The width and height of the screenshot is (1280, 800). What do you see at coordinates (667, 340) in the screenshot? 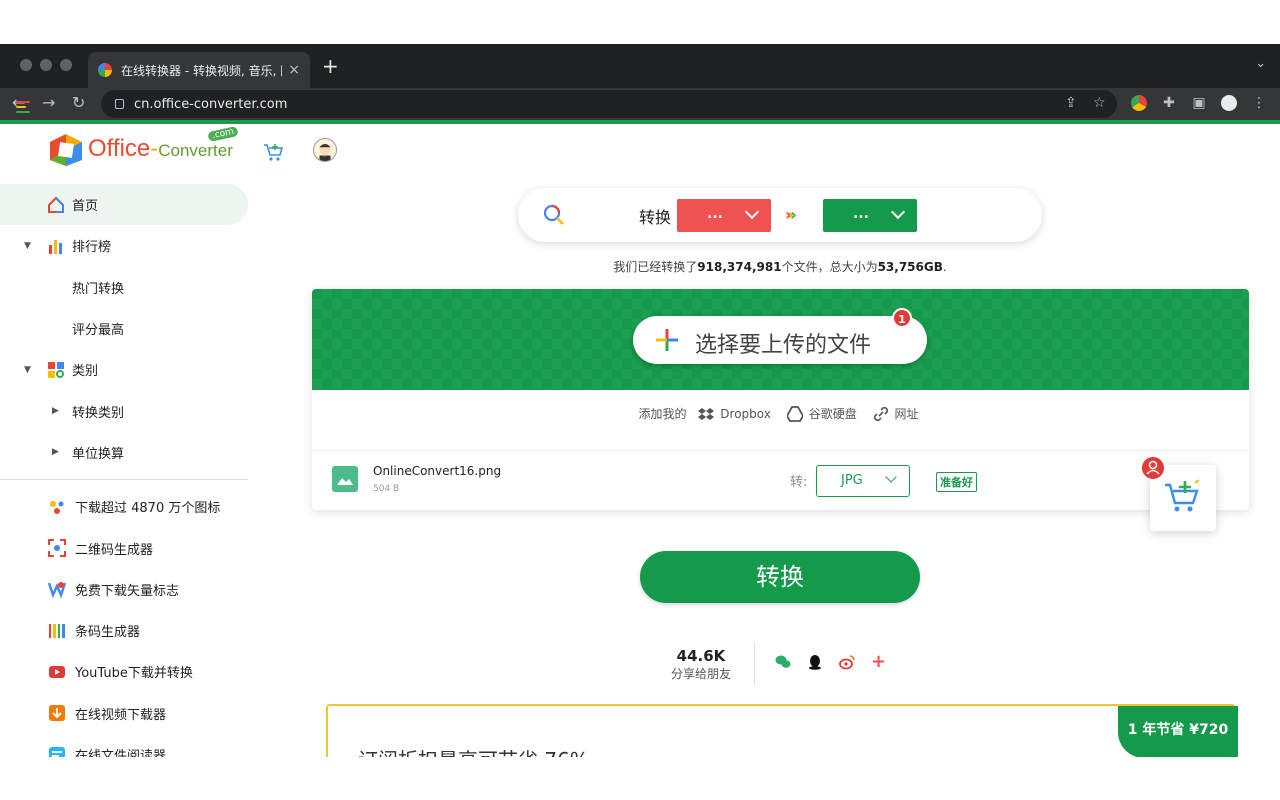
I see `plus-icon` at bounding box center [667, 340].